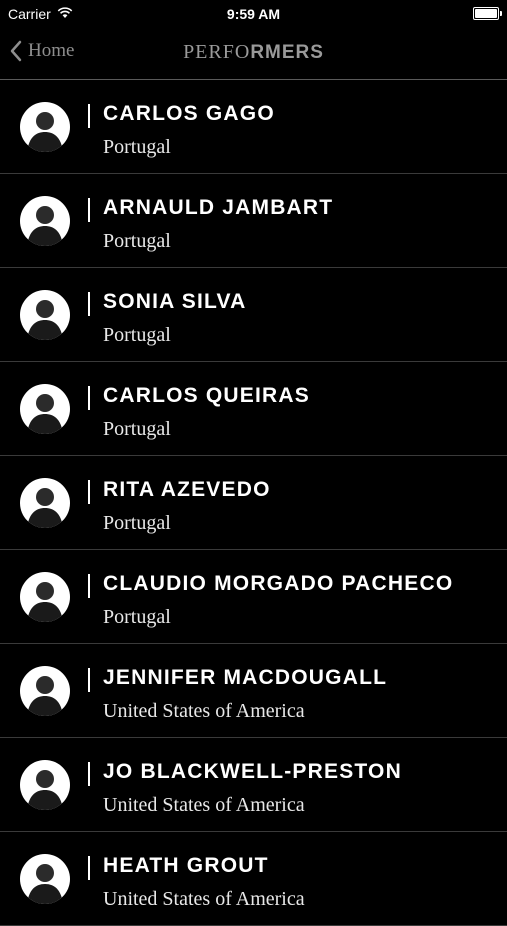  What do you see at coordinates (253, 315) in the screenshot?
I see `list-item: SONIA SILVA Portugal` at bounding box center [253, 315].